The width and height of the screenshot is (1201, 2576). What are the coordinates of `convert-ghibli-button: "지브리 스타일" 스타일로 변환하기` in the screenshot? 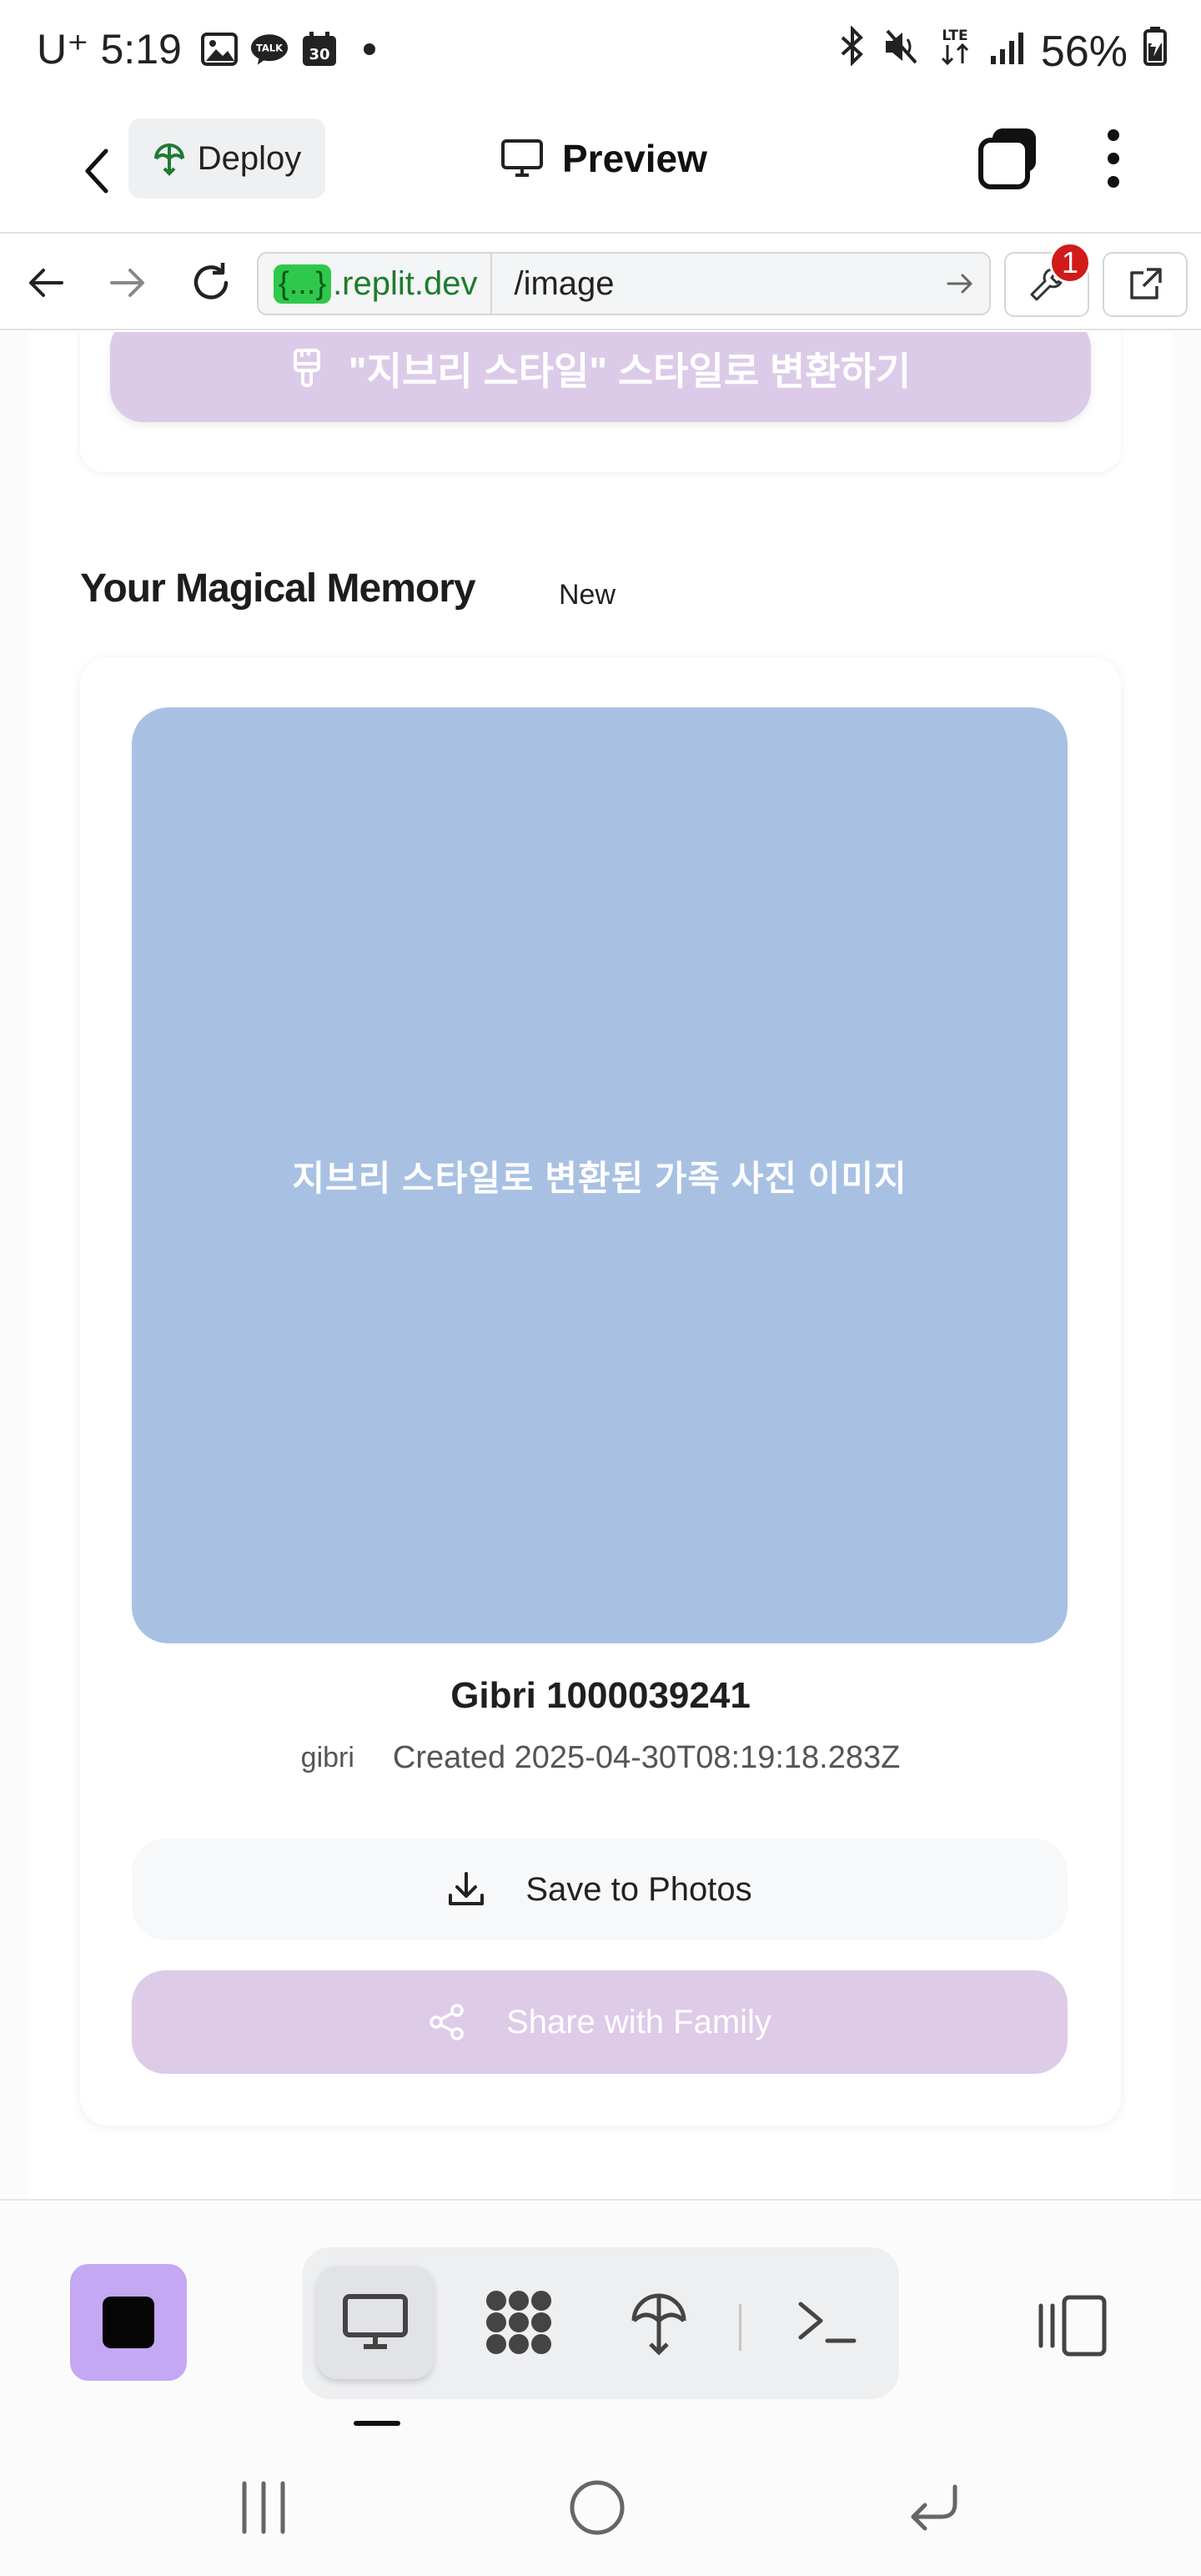 It's located at (601, 377).